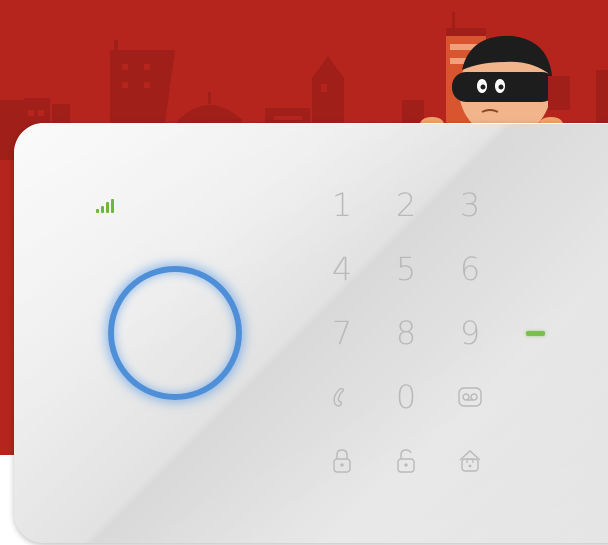 The image size is (608, 545). What do you see at coordinates (535, 333) in the screenshot?
I see `status-led` at bounding box center [535, 333].